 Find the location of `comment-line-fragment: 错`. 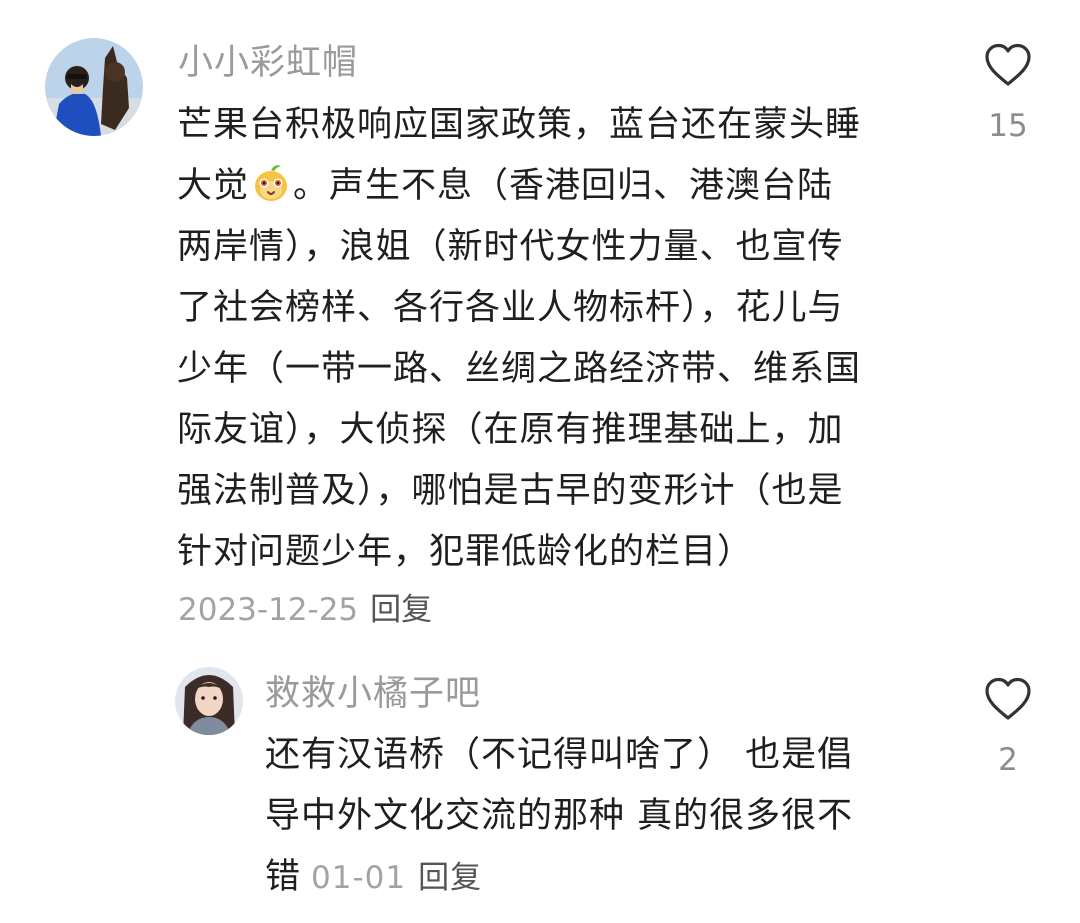

comment-line-fragment: 错 is located at coordinates (283, 877).